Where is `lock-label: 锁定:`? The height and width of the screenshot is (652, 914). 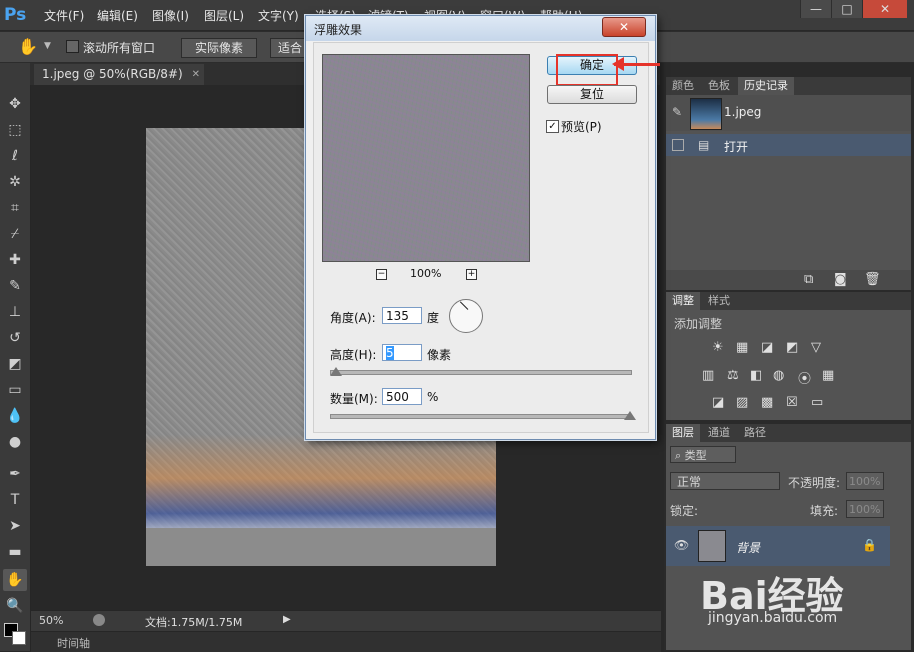 lock-label: 锁定: is located at coordinates (684, 511).